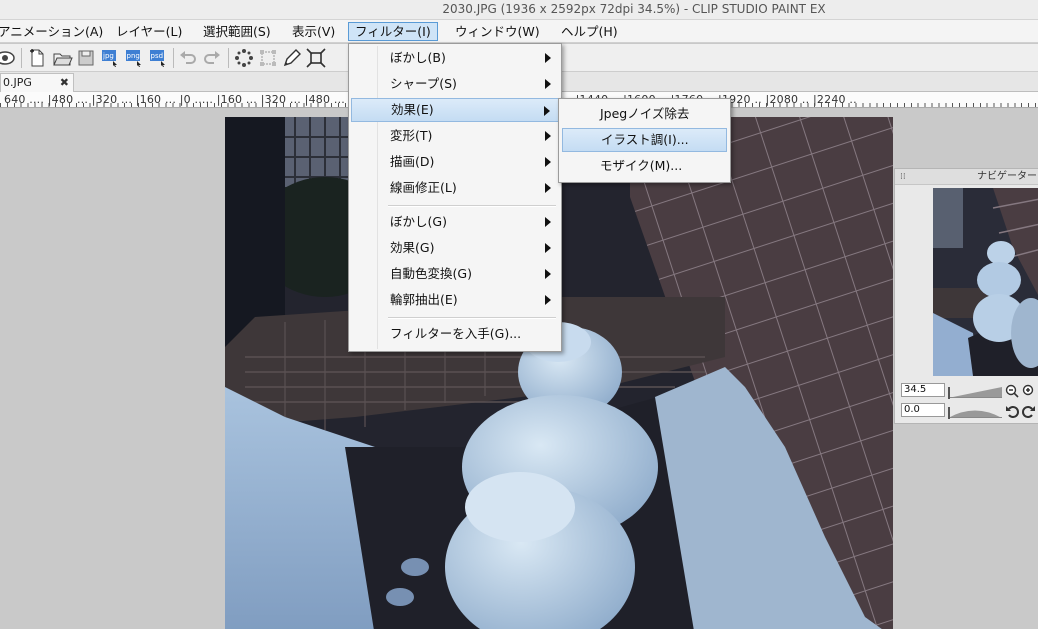 The height and width of the screenshot is (629, 1038). I want to click on menu-item-sharpen: シャープ(S), so click(455, 84).